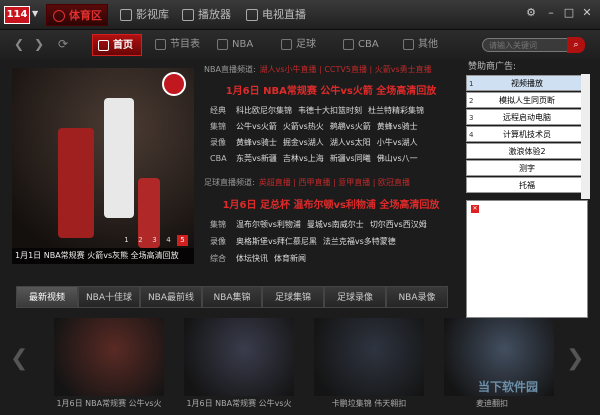 This screenshot has width=600, height=415. I want to click on video-link: 温布尔顿vs利物浦, so click(268, 224).